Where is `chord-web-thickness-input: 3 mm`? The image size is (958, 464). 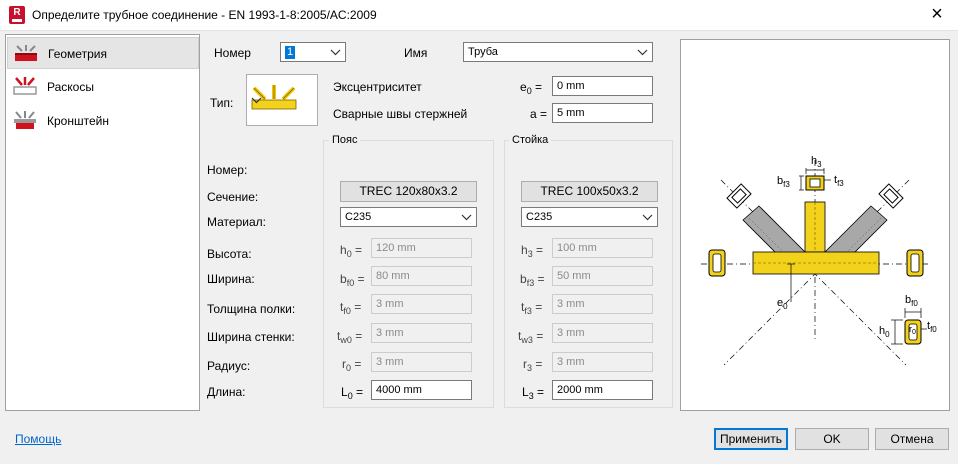 chord-web-thickness-input: 3 mm is located at coordinates (421, 333).